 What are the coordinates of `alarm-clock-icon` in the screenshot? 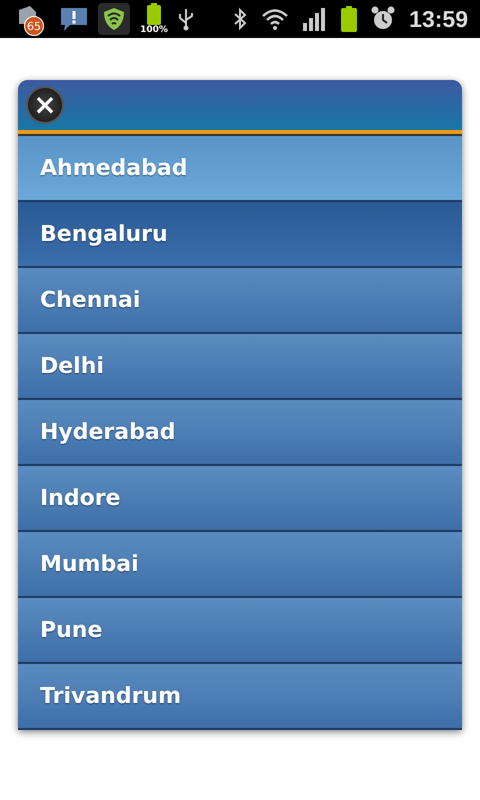 It's located at (383, 19).